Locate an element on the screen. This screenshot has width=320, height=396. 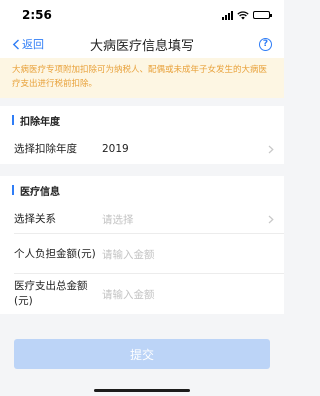
wifi-icon is located at coordinates (243, 14).